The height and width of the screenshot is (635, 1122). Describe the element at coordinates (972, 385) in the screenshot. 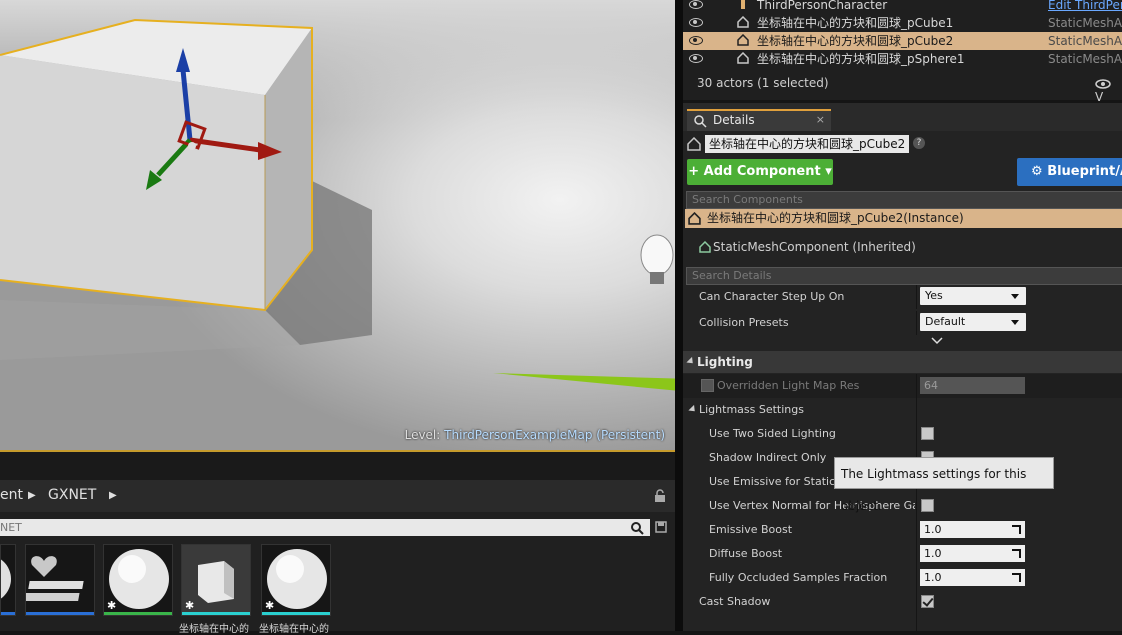

I see `overridden-lightmap-value: 64` at that location.